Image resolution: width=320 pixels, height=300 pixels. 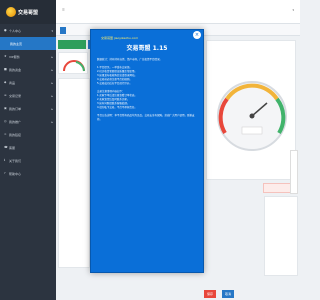 I want to click on sidebar-item-label: 我的订单, so click(x=15, y=108).